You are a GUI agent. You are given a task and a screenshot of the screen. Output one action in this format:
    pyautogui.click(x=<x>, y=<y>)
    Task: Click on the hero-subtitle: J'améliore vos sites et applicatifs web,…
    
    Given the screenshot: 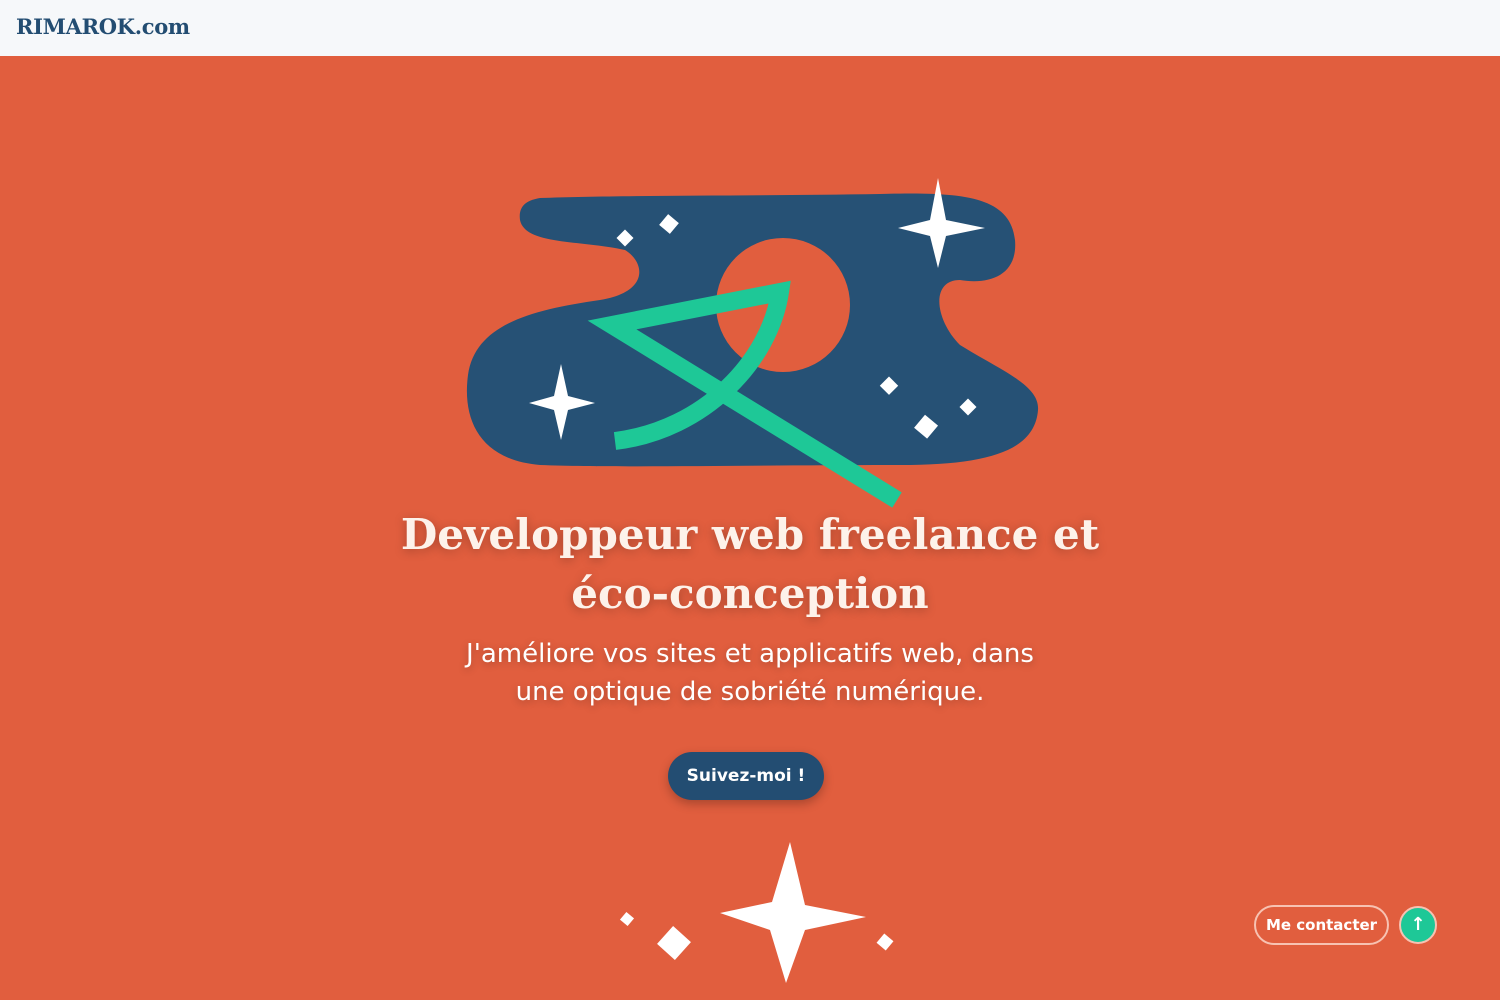 What is the action you would take?
    pyautogui.click(x=750, y=673)
    